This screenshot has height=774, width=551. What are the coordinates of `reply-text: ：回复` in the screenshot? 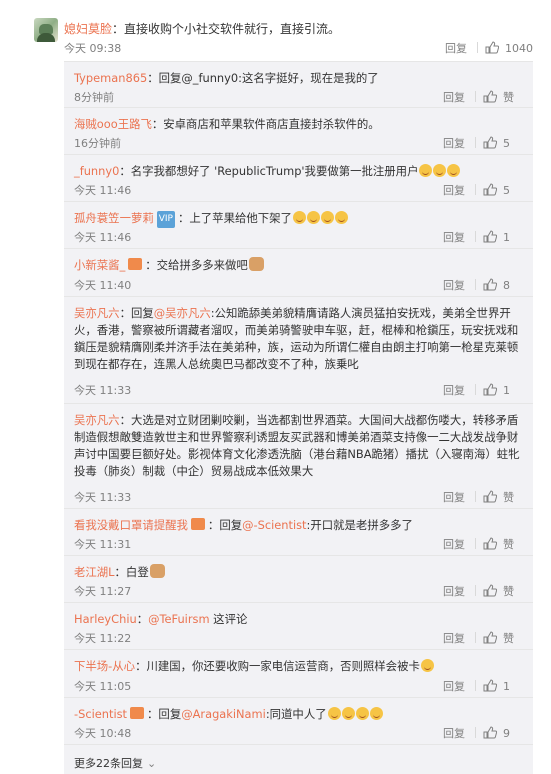 It's located at (164, 714).